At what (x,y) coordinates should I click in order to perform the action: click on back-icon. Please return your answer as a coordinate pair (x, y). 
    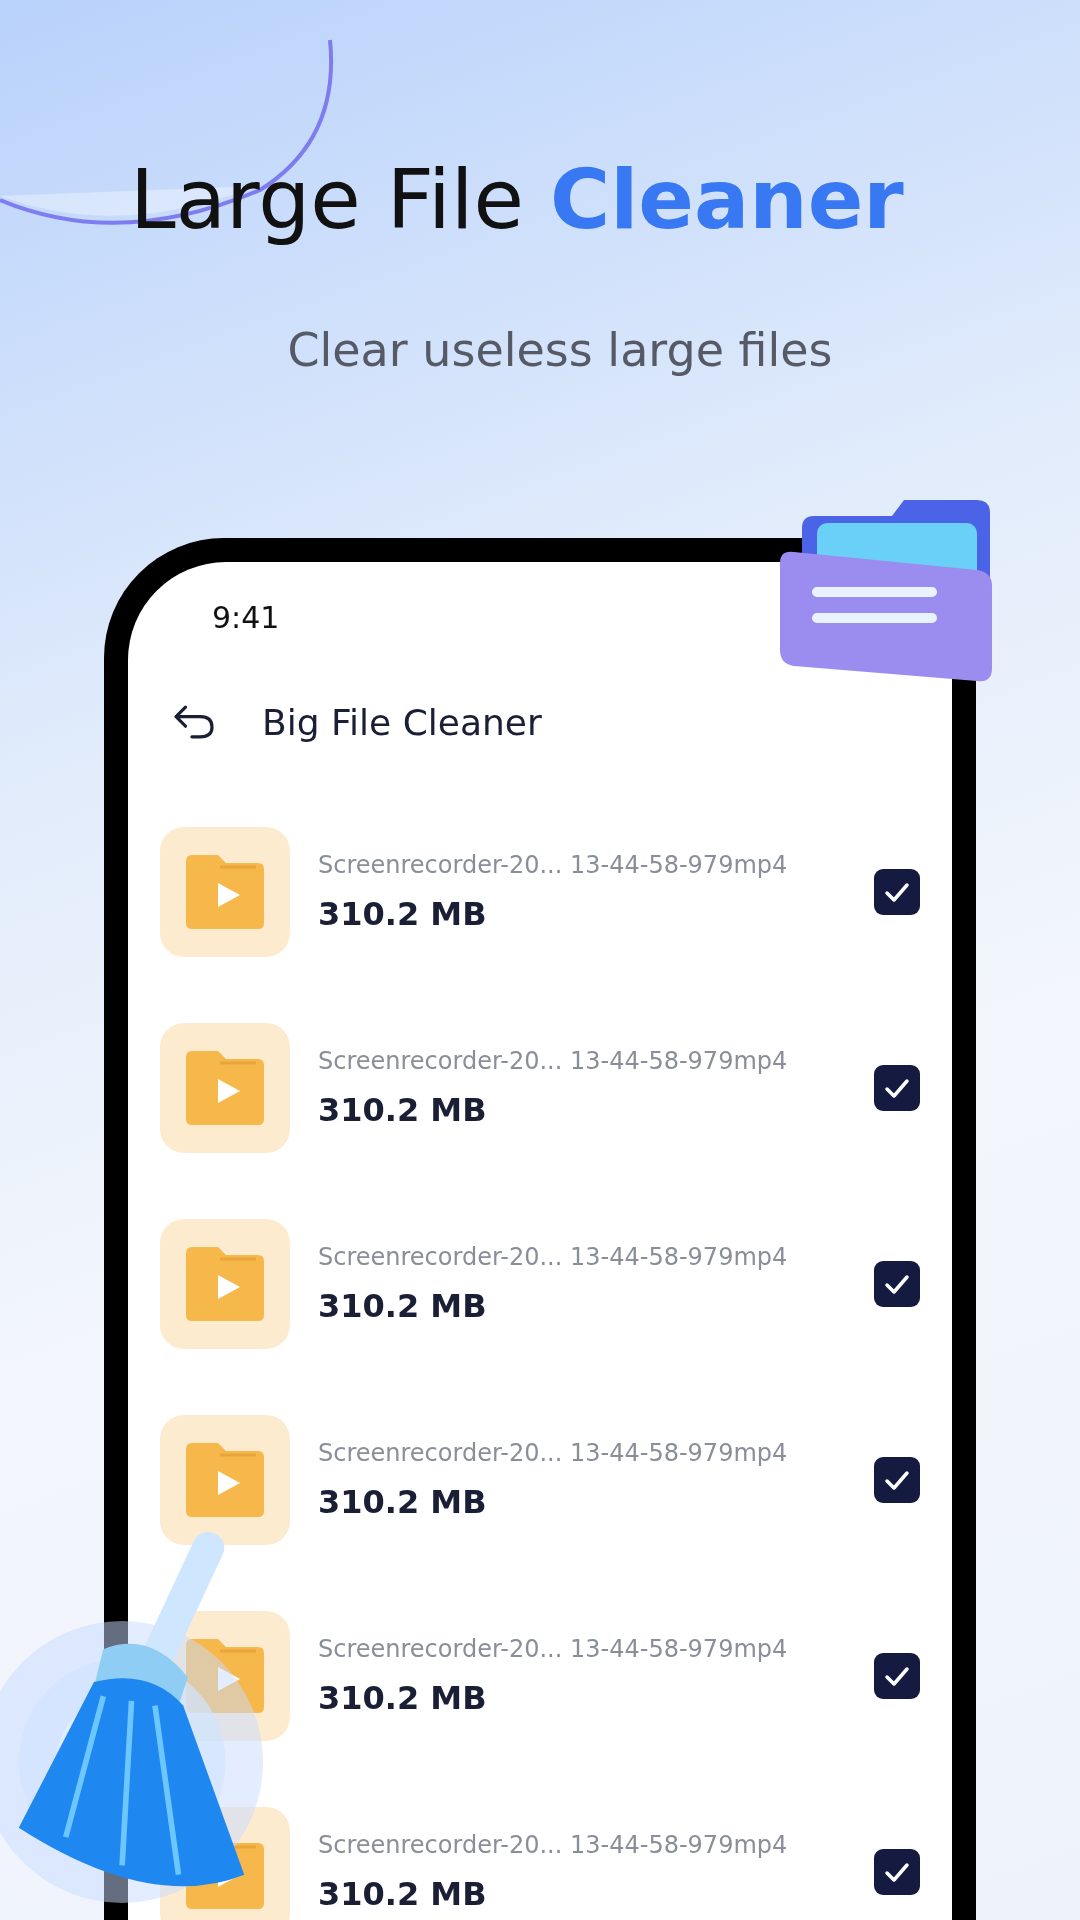
    Looking at the image, I should click on (194, 722).